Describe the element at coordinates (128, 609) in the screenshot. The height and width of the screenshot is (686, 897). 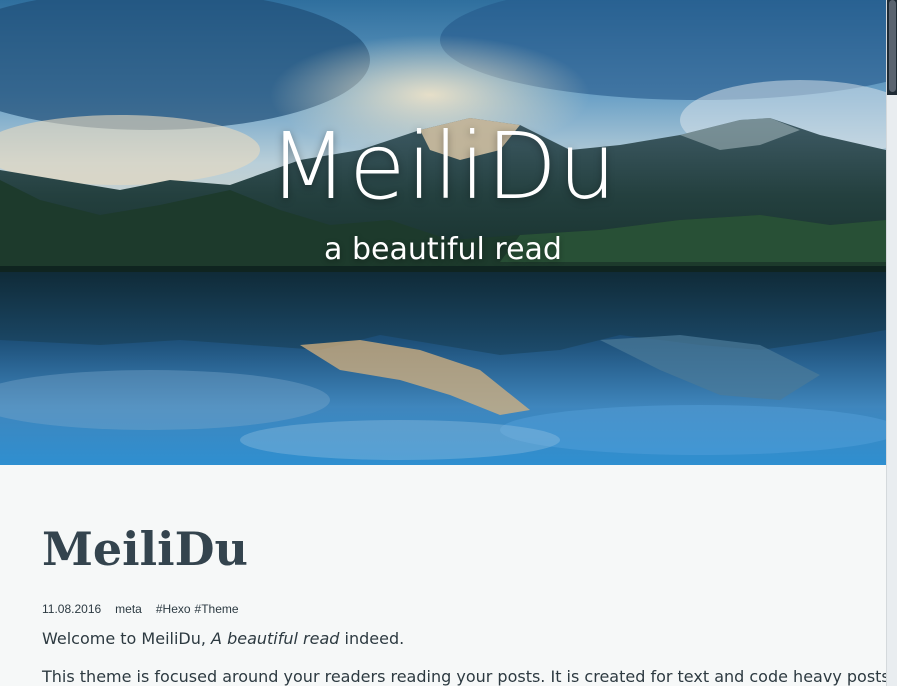
I see `post-category-link: meta` at that location.